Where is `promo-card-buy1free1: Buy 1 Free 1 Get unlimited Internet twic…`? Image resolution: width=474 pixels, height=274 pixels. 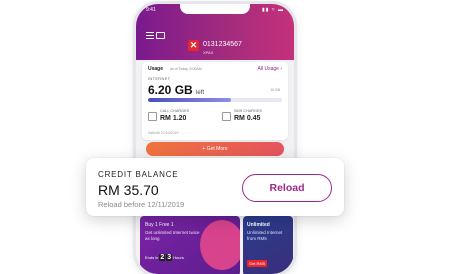
promo-card-buy1free1: Buy 1 Free 1 Get unlimited Internet twic… is located at coordinates (190, 245).